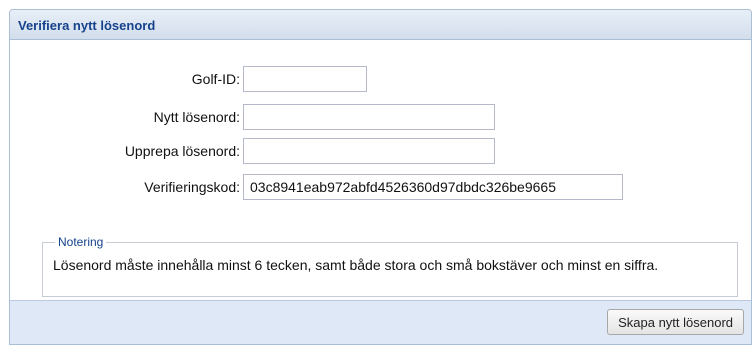 Image resolution: width=755 pixels, height=347 pixels. Describe the element at coordinates (433, 187) in the screenshot. I see `verification-code-input` at that location.